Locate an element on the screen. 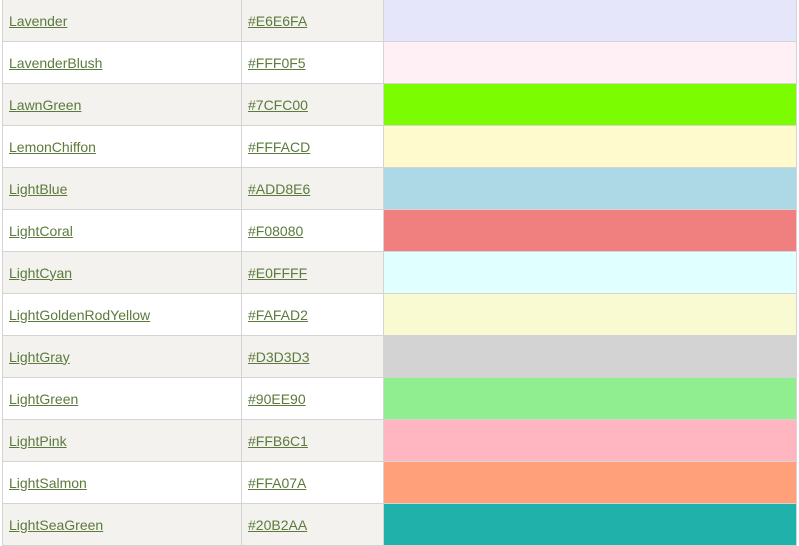  table-row: LightBlue #ADD8E6 is located at coordinates (399, 188).